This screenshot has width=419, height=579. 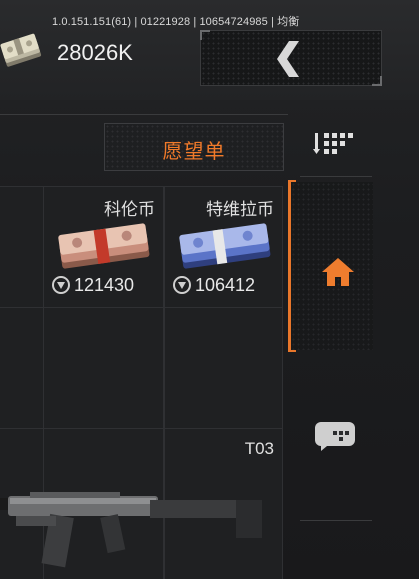 I want to click on tab-home, so click(x=332, y=266).